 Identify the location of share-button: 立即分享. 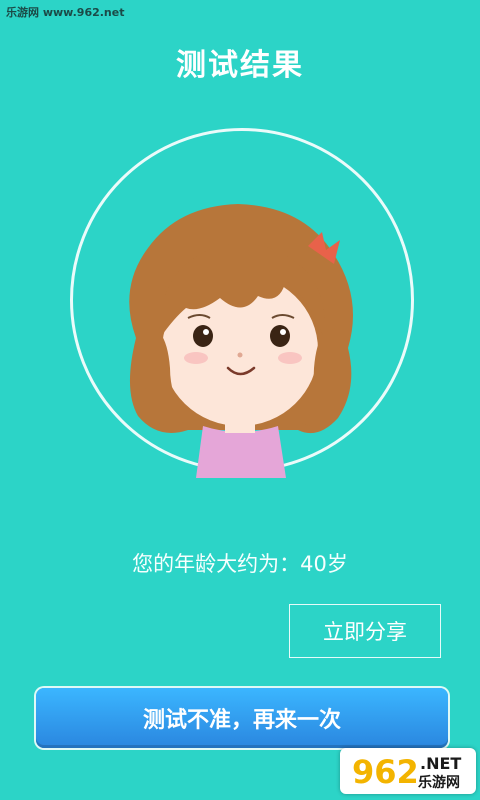
(365, 631).